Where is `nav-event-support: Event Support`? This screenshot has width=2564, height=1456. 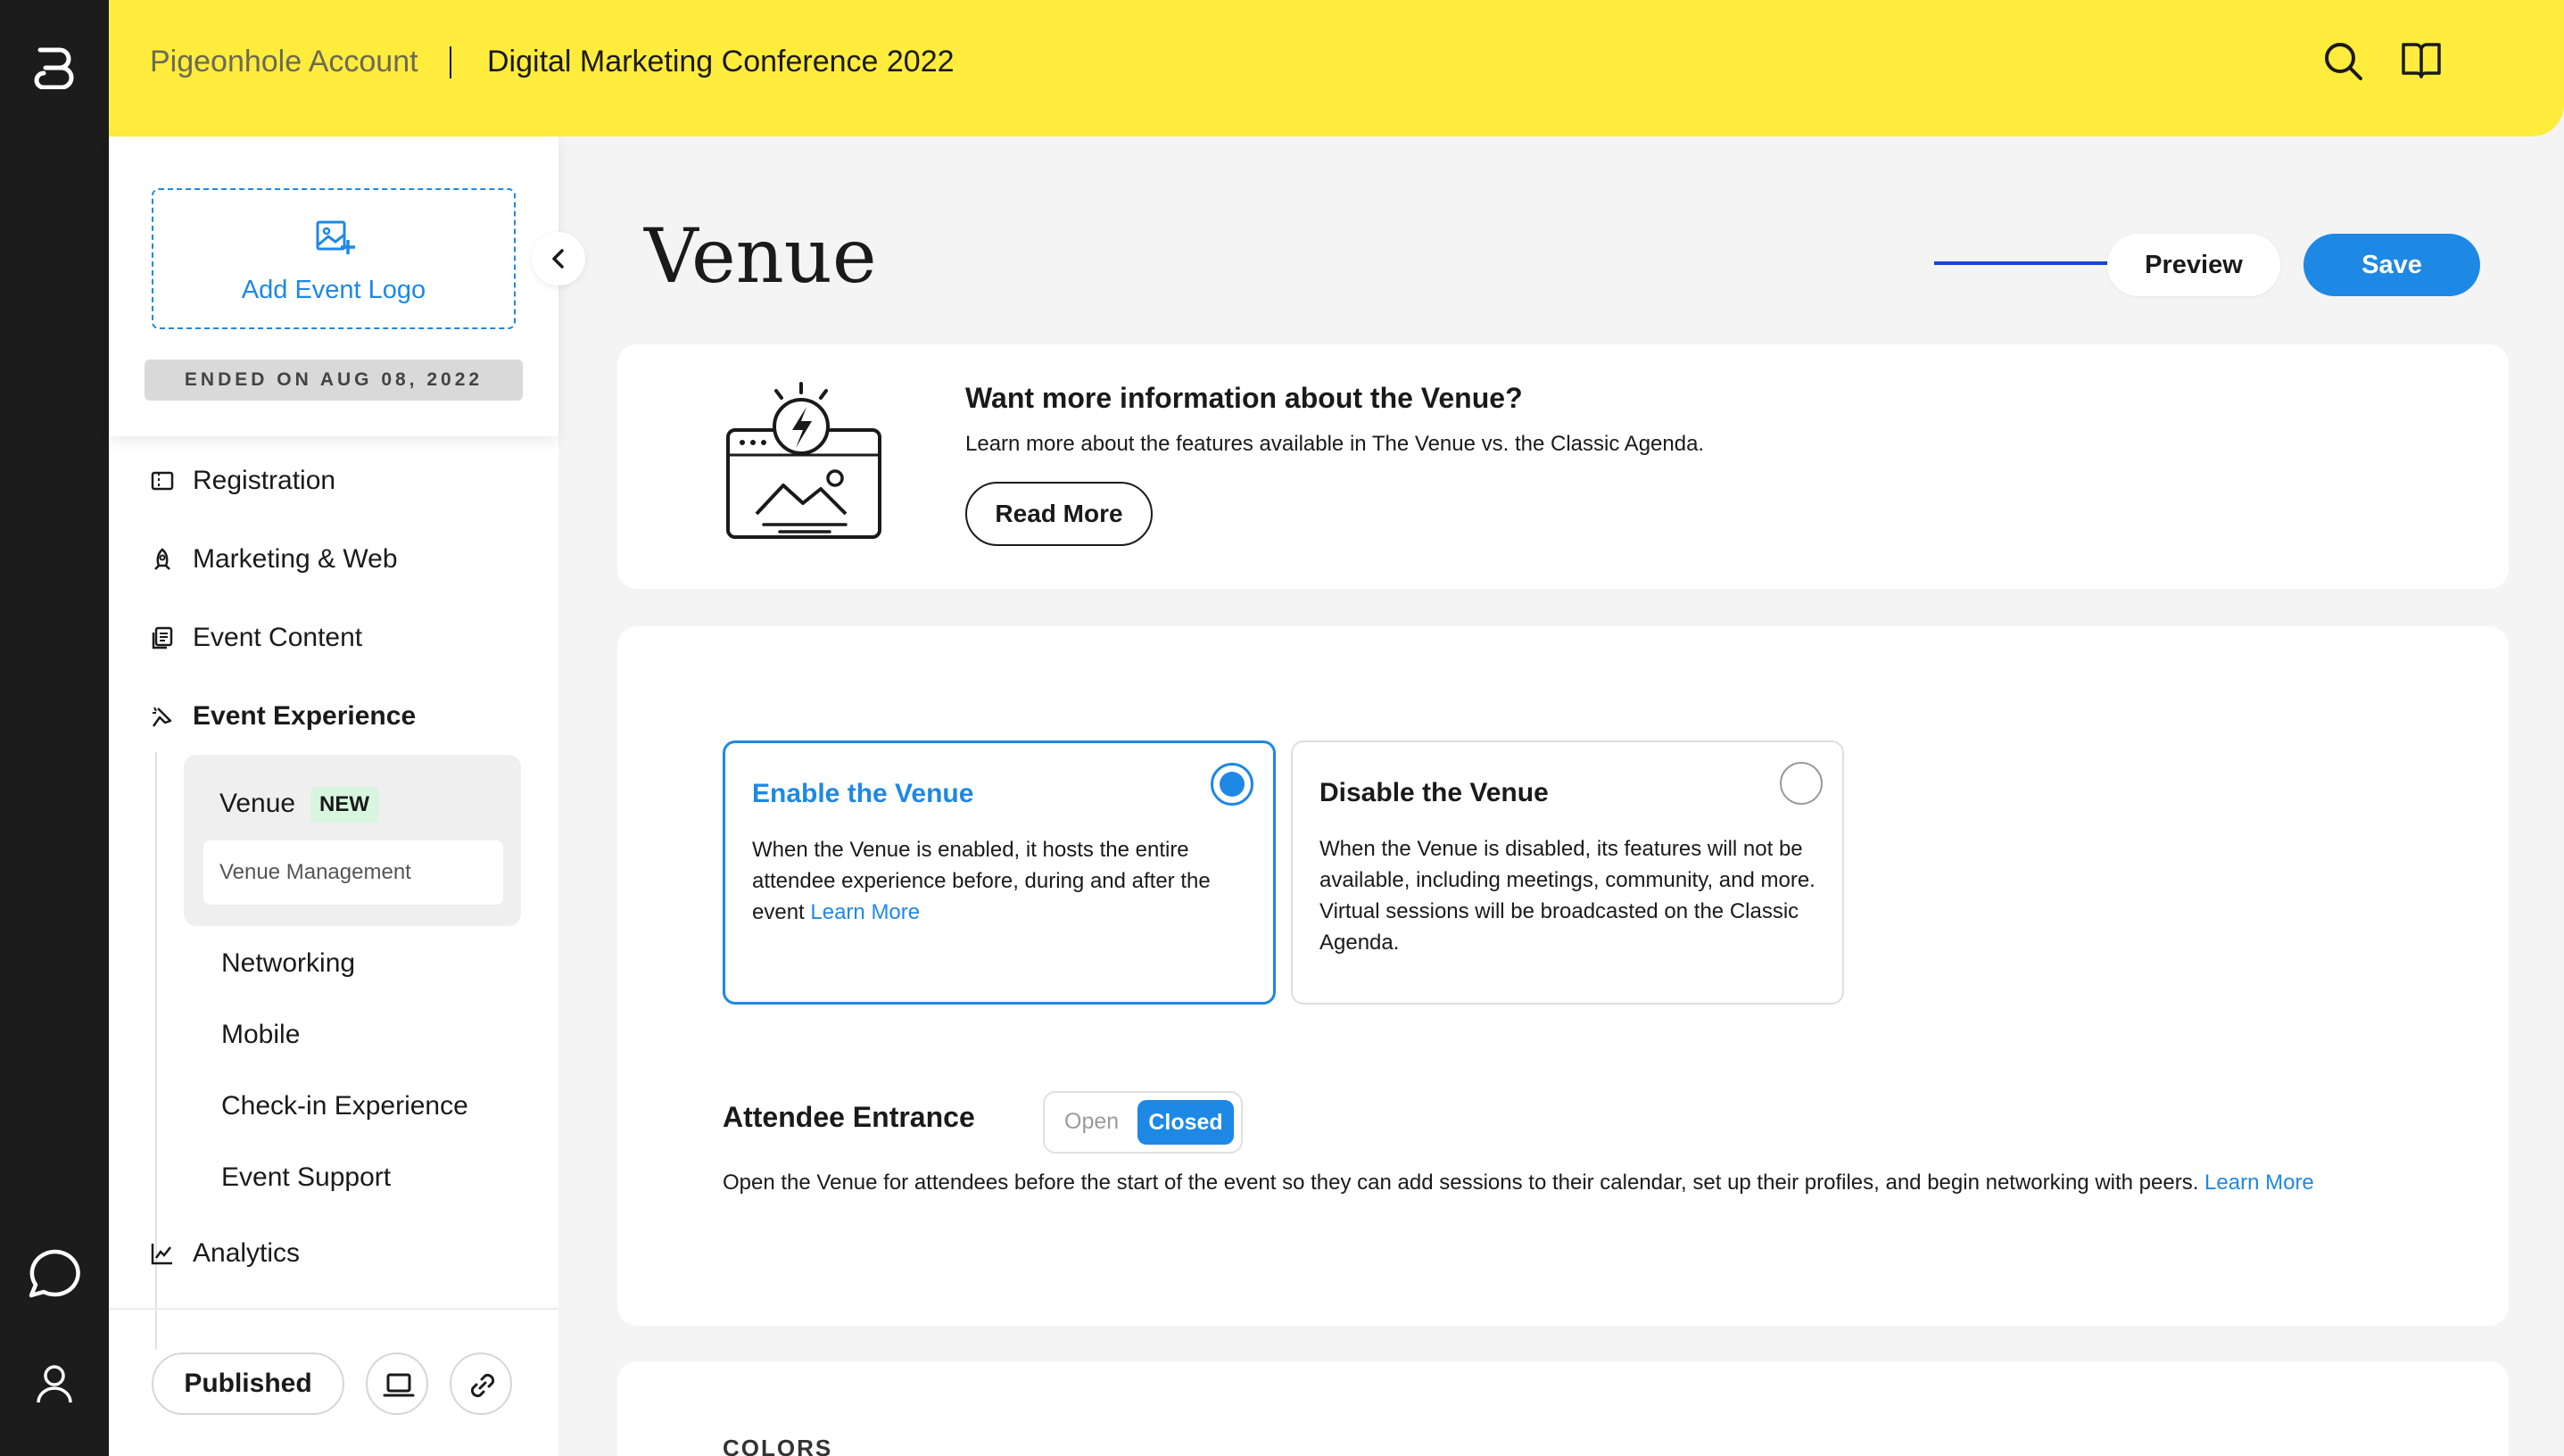
nav-event-support: Event Support is located at coordinates (306, 1178).